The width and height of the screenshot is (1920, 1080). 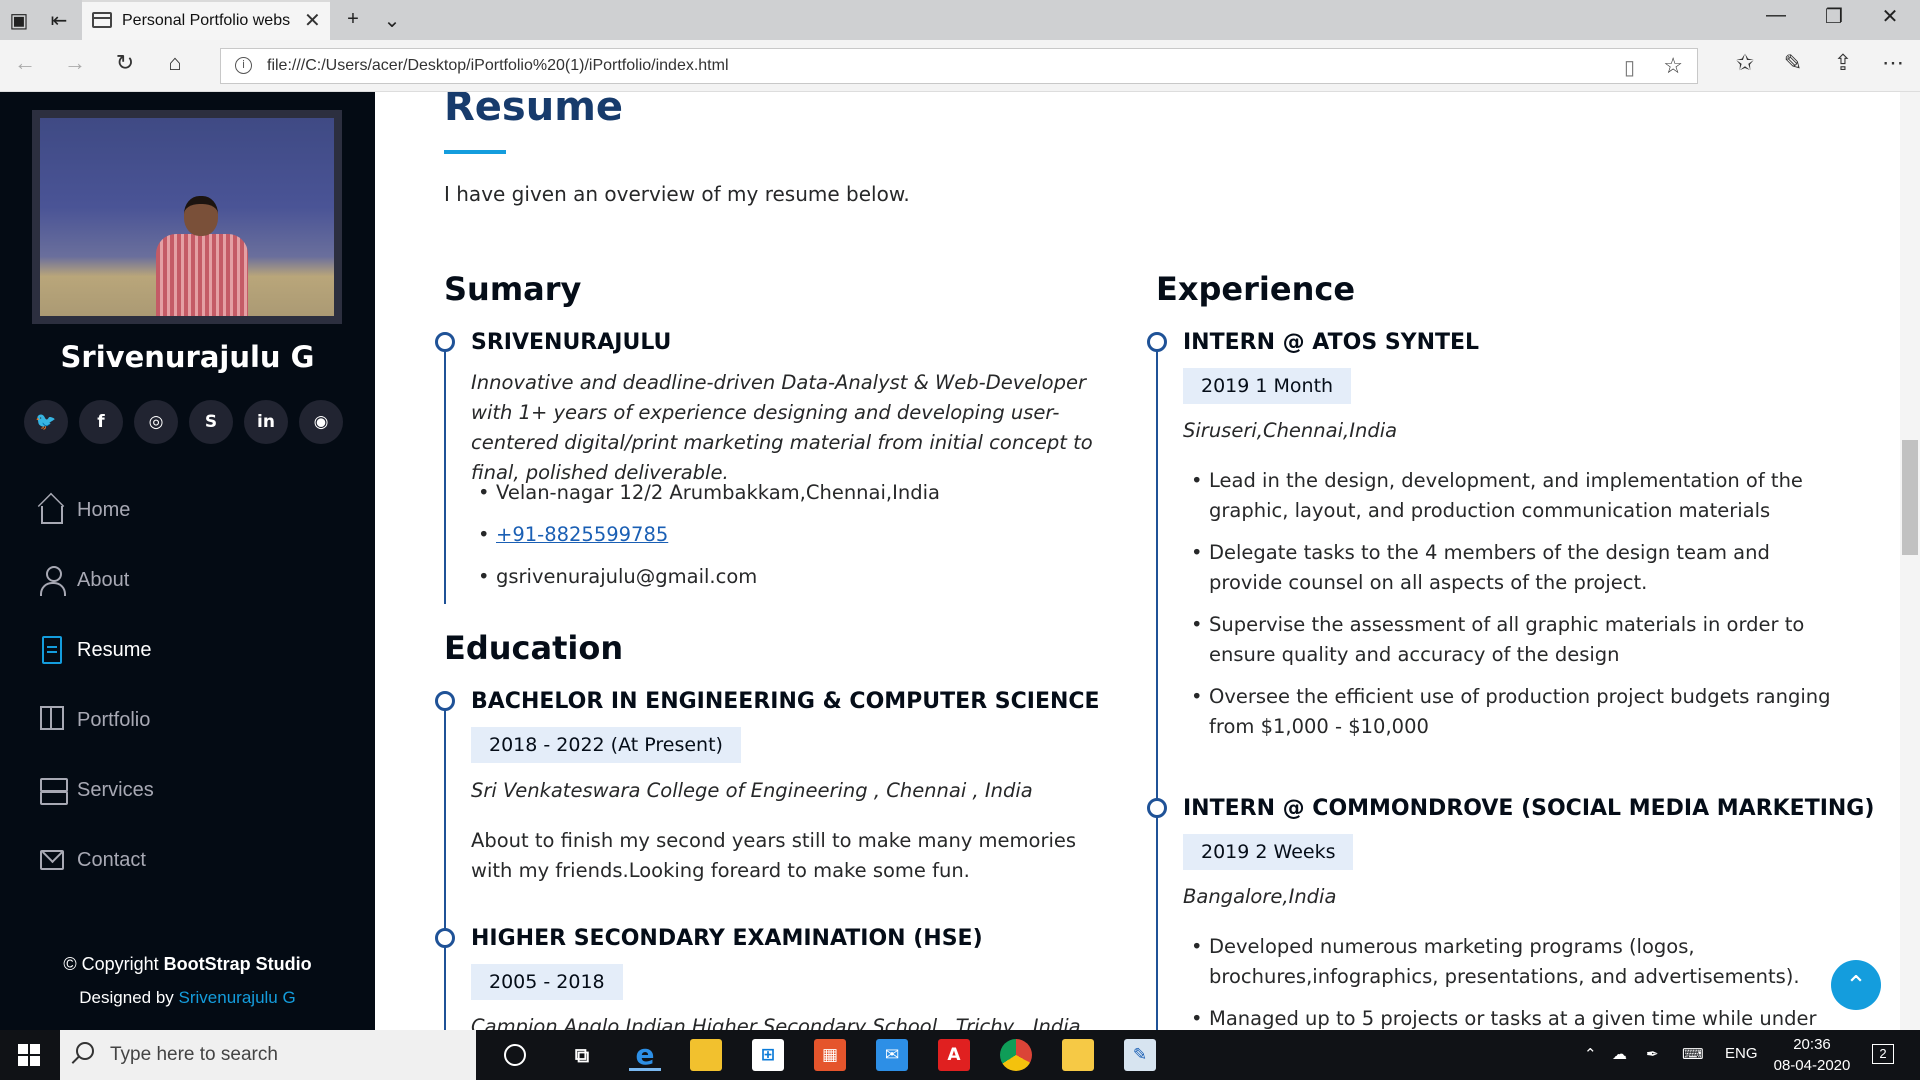 I want to click on taskbar-search: Type here to search, so click(x=268, y=1055).